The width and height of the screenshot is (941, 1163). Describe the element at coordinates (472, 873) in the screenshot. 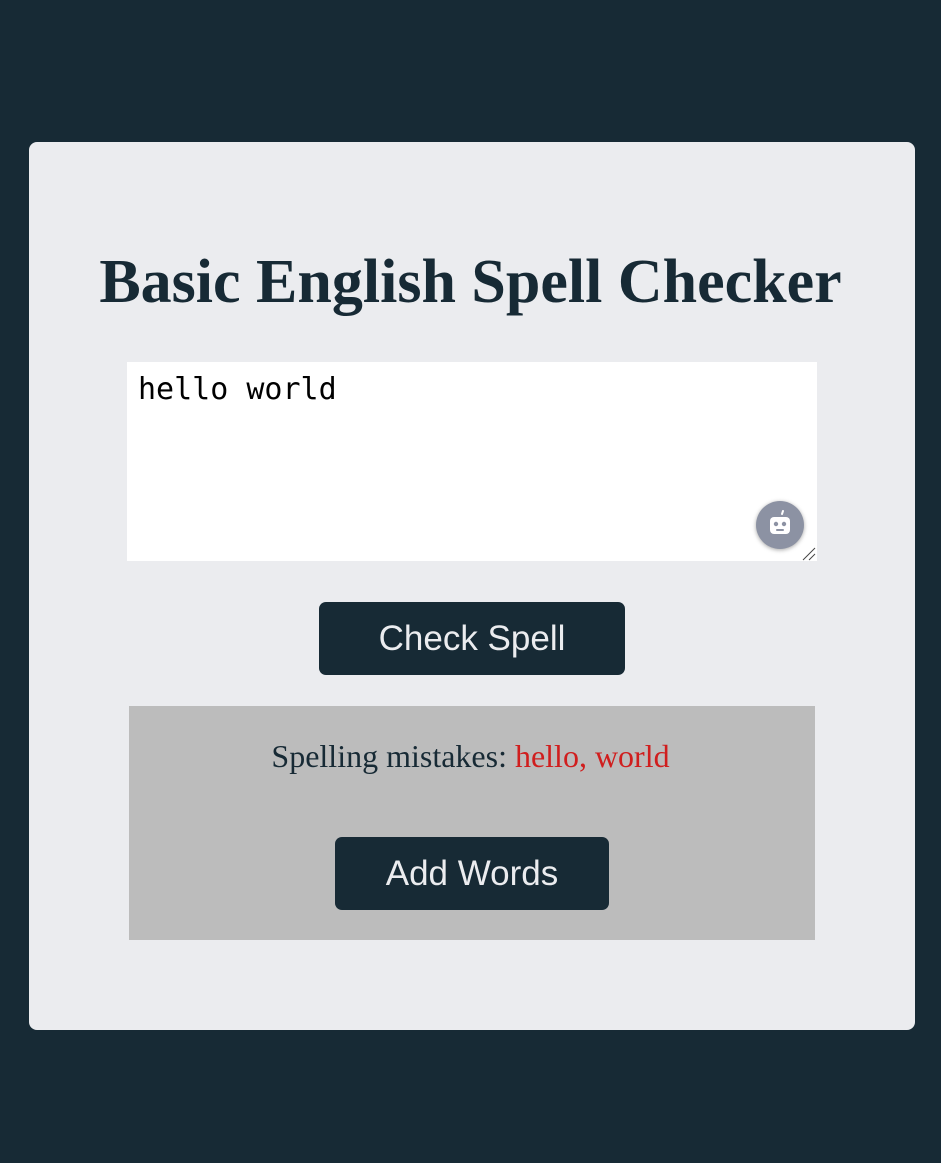

I see `add-words-button: Add Words` at that location.